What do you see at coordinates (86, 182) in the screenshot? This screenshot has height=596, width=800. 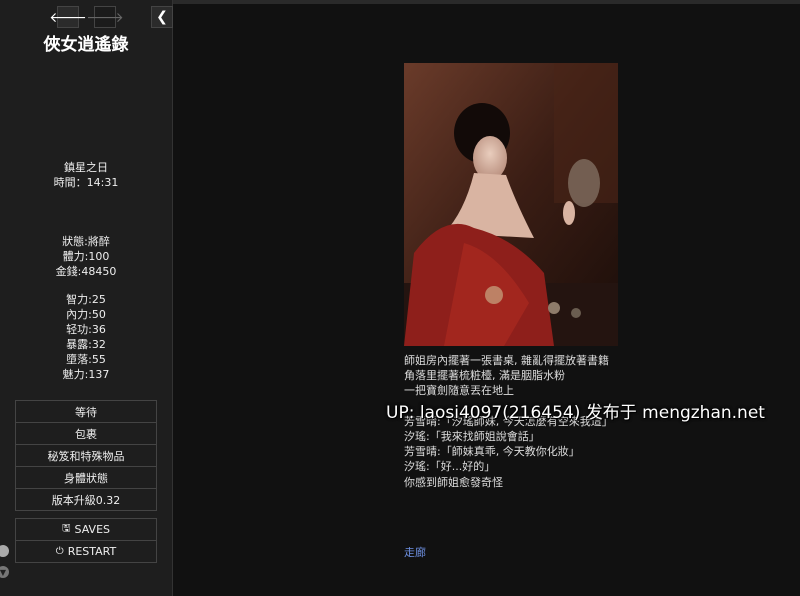 I see `time-label: 時間：14:31` at bounding box center [86, 182].